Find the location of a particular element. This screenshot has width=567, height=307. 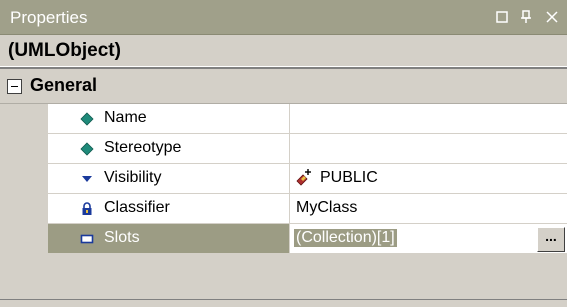

property-row-classifier: Classifier MyClass is located at coordinates (283, 209).